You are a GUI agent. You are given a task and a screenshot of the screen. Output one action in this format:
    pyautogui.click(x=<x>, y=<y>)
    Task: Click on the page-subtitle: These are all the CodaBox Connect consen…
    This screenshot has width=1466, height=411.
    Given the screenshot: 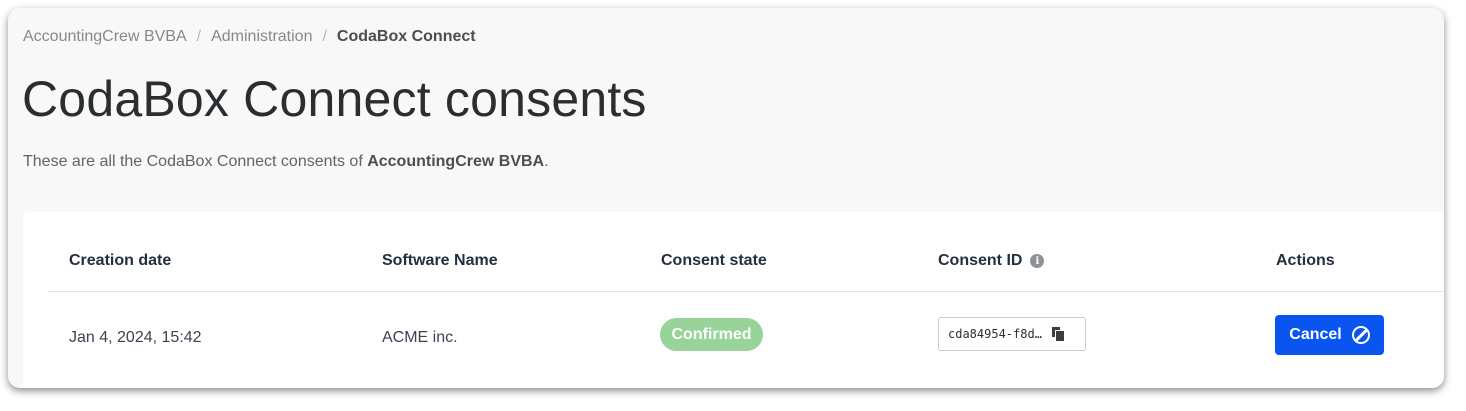 What is the action you would take?
    pyautogui.click(x=286, y=162)
    